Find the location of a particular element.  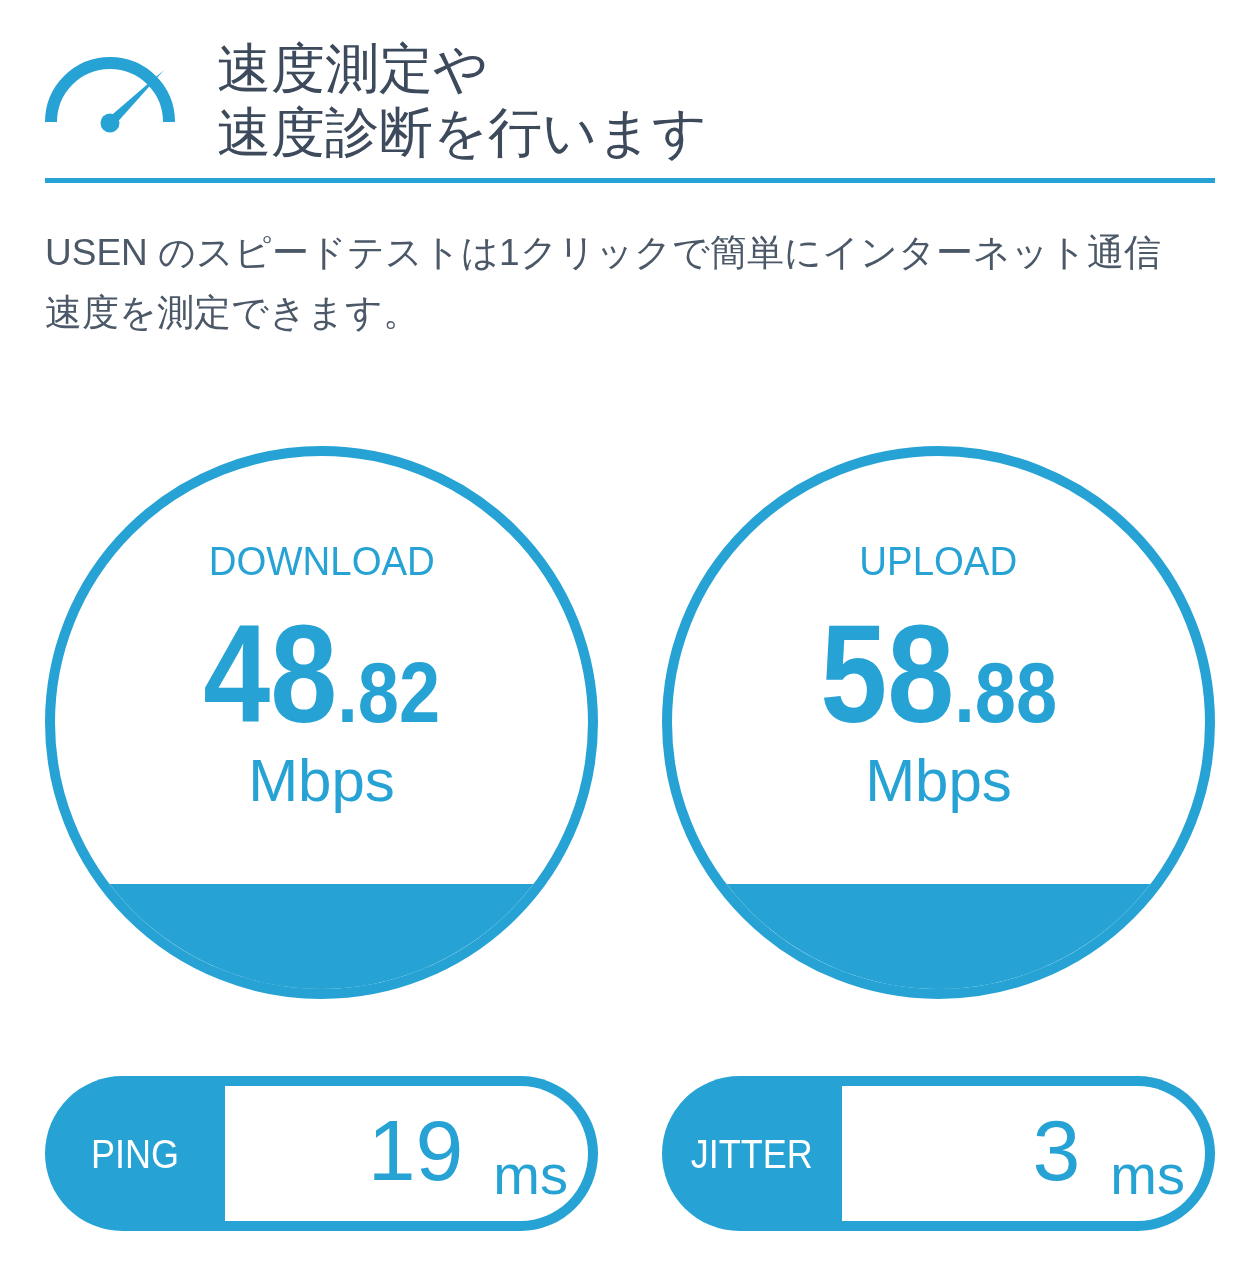

result-label: DOWNLOAD is located at coordinates (321, 561).